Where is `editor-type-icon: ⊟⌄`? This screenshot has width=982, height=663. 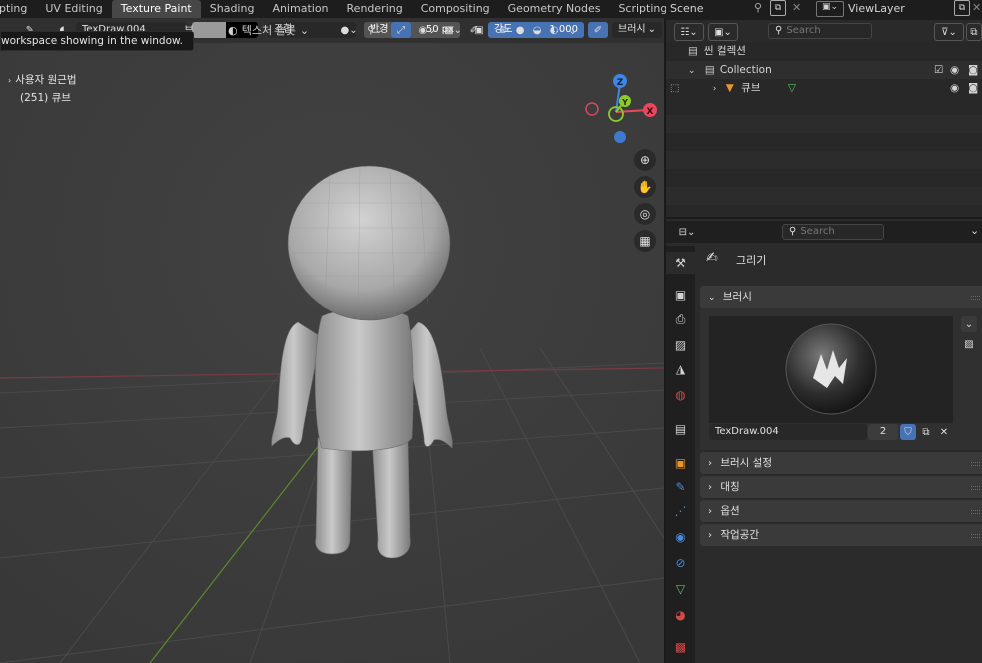 editor-type-icon: ⊟⌄ is located at coordinates (687, 232).